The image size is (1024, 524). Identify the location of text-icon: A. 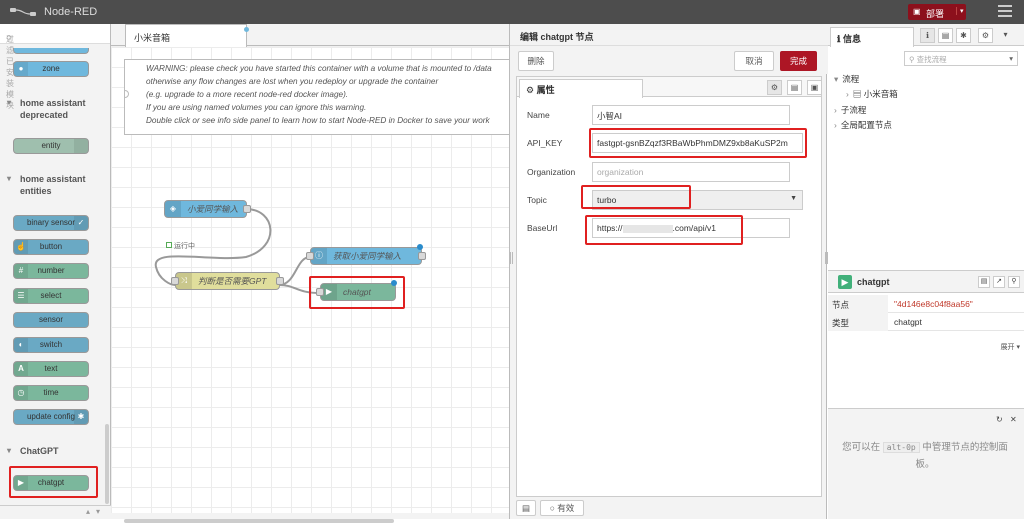
(21, 369).